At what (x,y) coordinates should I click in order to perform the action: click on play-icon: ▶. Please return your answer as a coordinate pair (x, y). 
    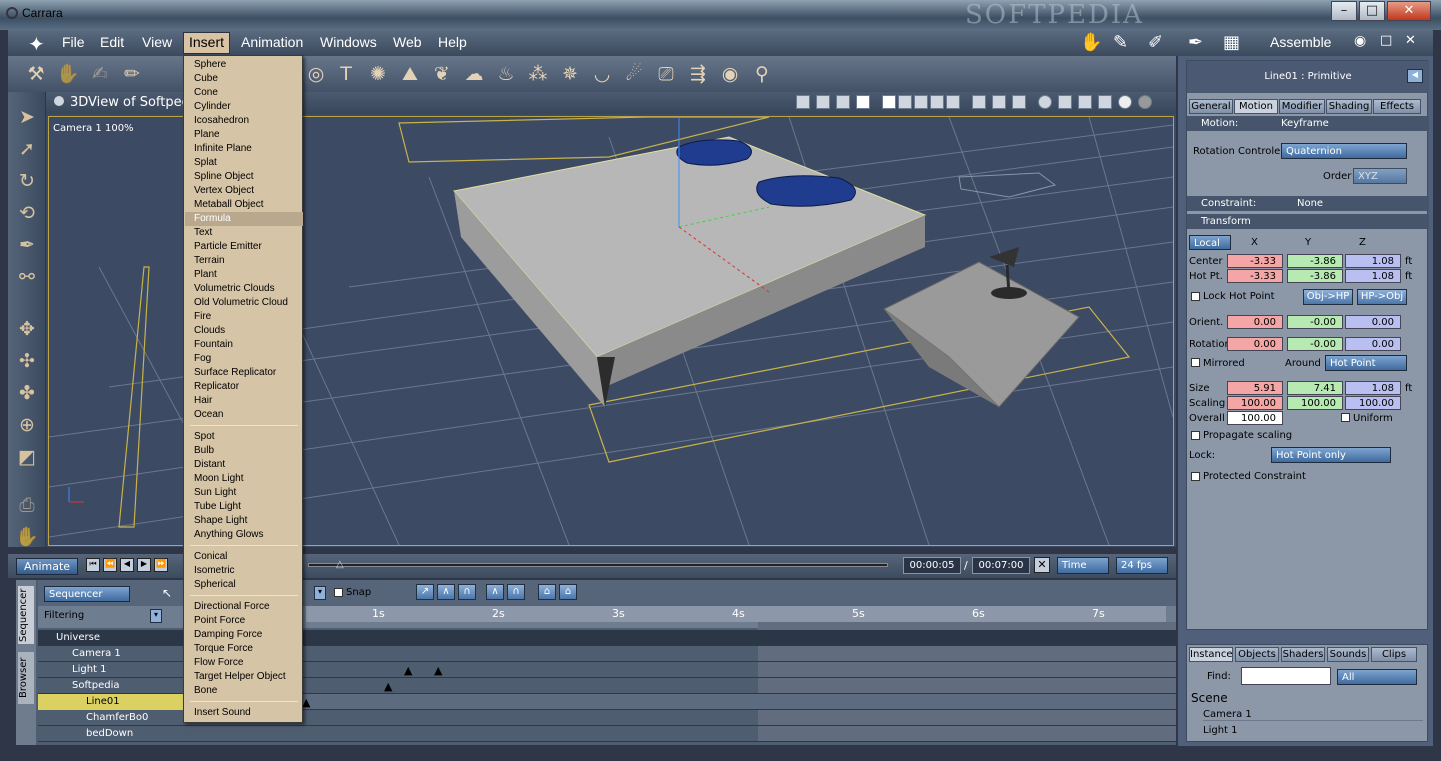
    Looking at the image, I should click on (144, 565).